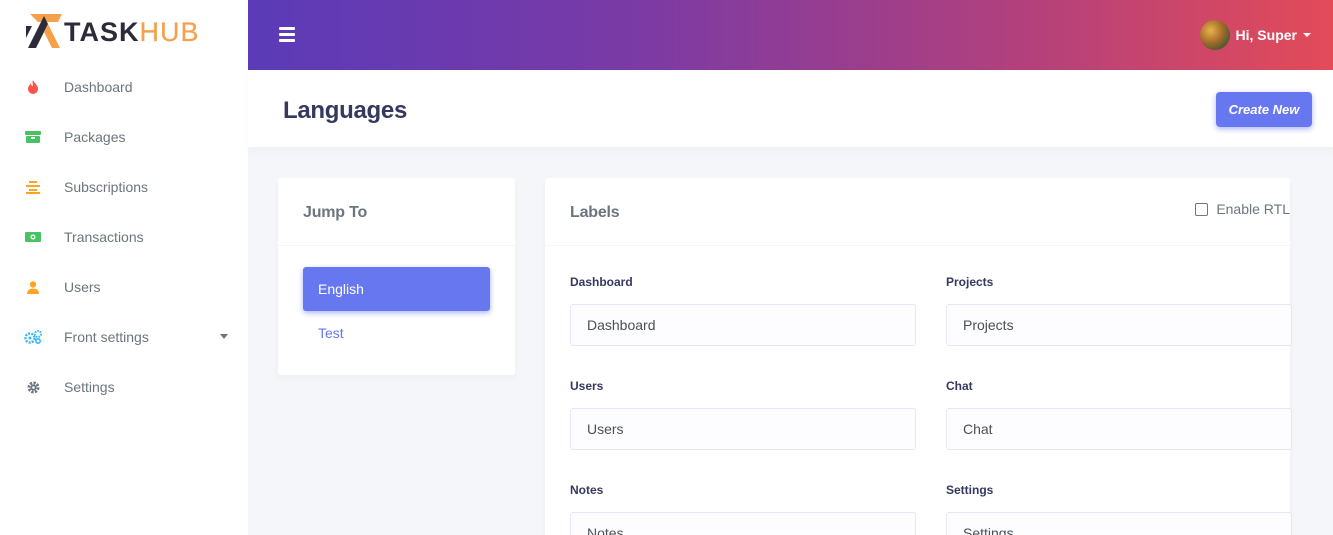 The image size is (1333, 535). I want to click on field-label-projects: Projects, so click(970, 282).